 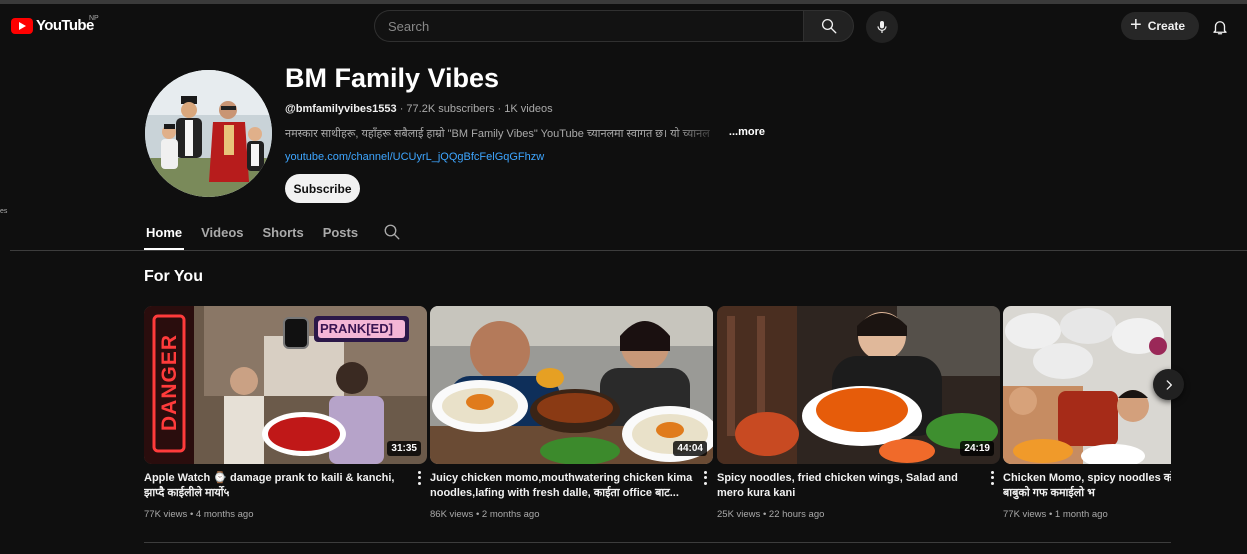 I want to click on notifications-button, so click(x=1220, y=27).